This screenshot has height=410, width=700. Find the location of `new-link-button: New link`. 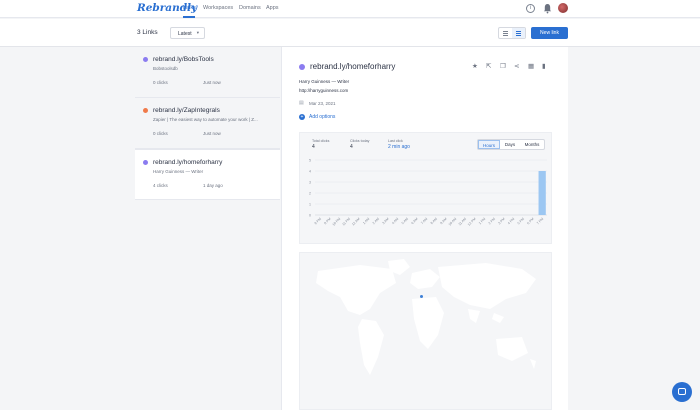

new-link-button: New link is located at coordinates (549, 33).